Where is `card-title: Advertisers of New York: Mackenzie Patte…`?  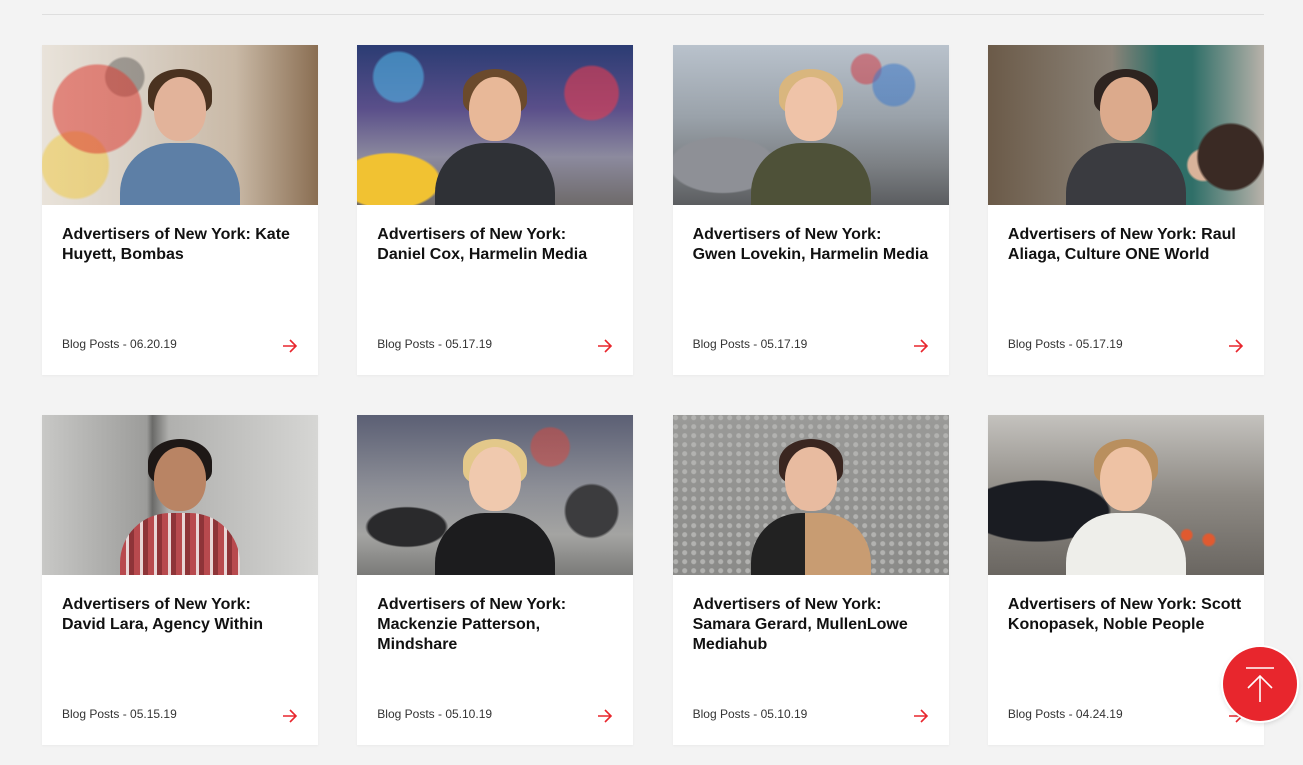 card-title: Advertisers of New York: Mackenzie Patte… is located at coordinates (495, 625).